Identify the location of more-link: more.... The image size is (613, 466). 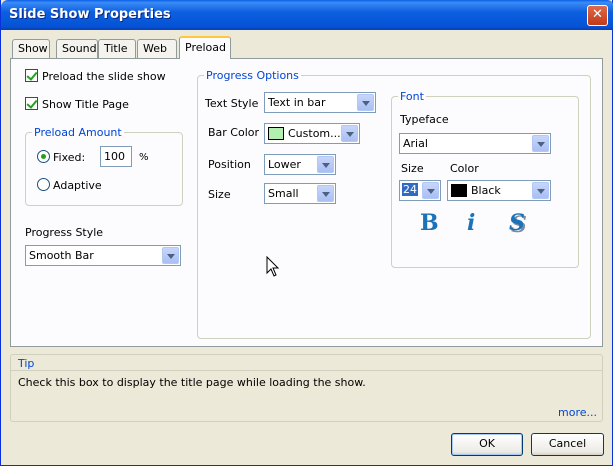
(577, 412).